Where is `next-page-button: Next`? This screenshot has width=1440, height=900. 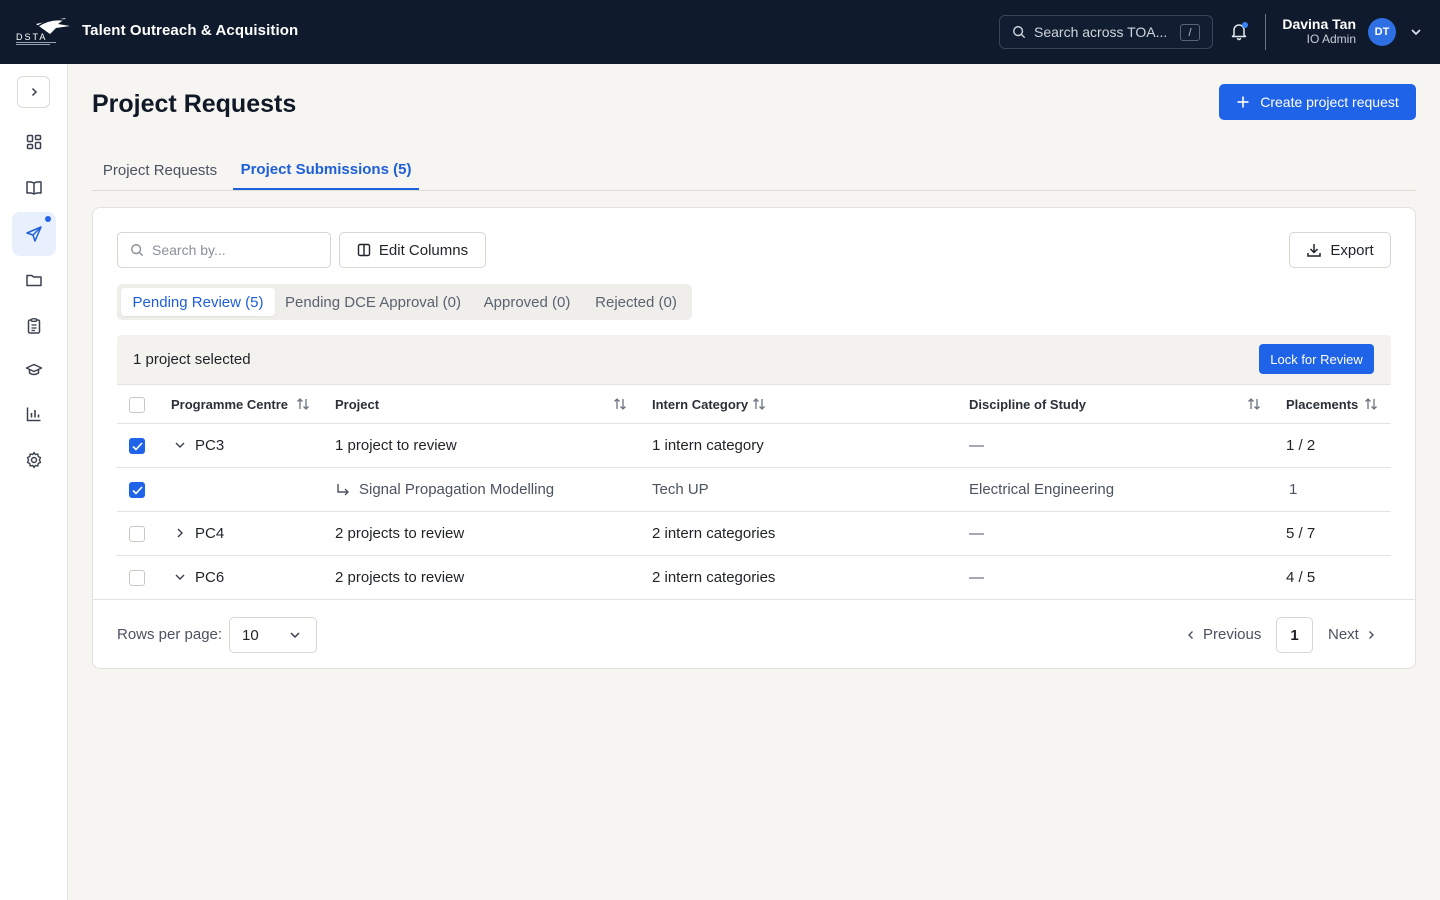
next-page-button: Next is located at coordinates (1352, 634).